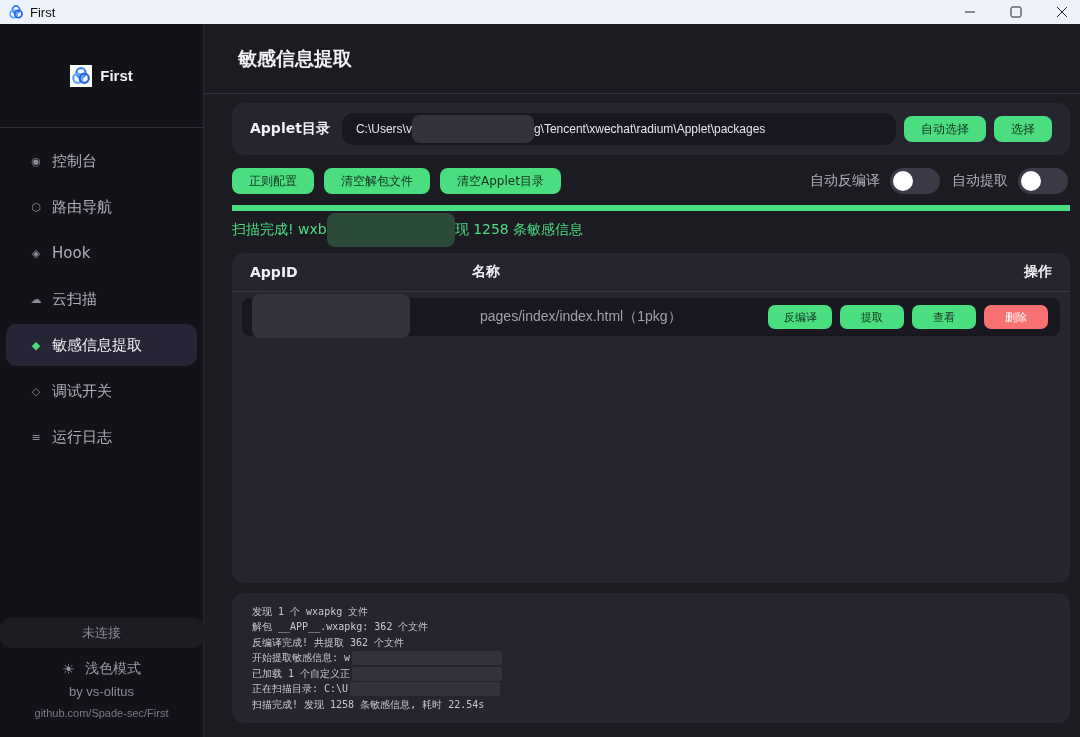 This screenshot has height=737, width=1080. Describe the element at coordinates (340, 627) in the screenshot. I see `log-line: 解包 __APP__.wxapkg: 362 个文件` at that location.